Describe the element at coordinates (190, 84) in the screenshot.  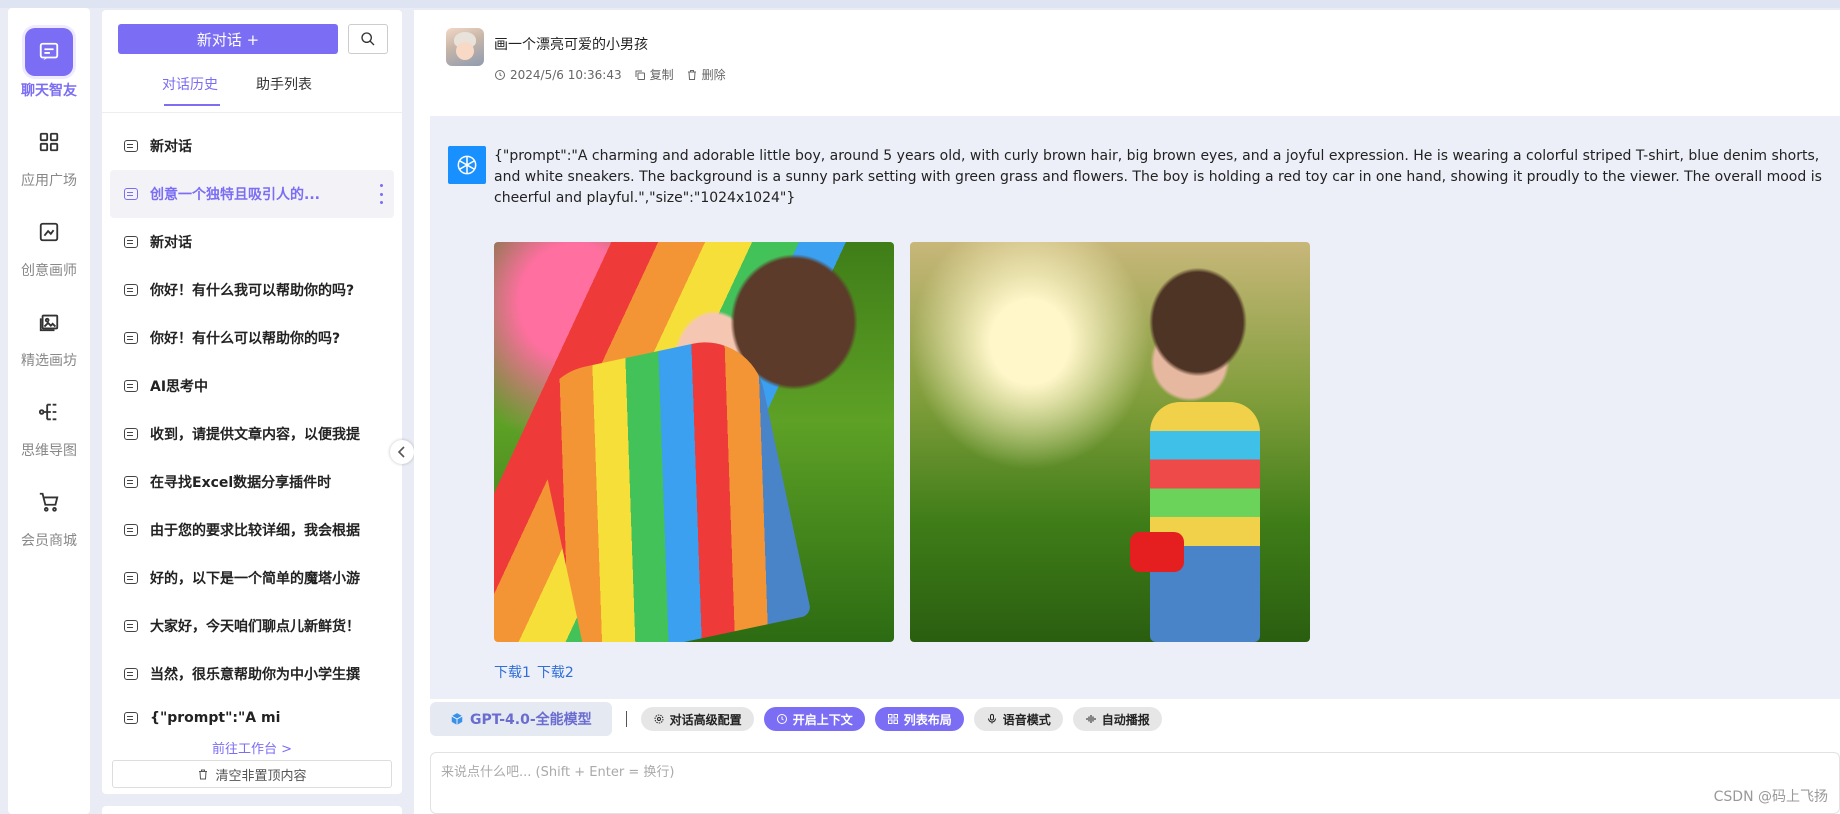
I see `tab-history: 对话历史` at that location.